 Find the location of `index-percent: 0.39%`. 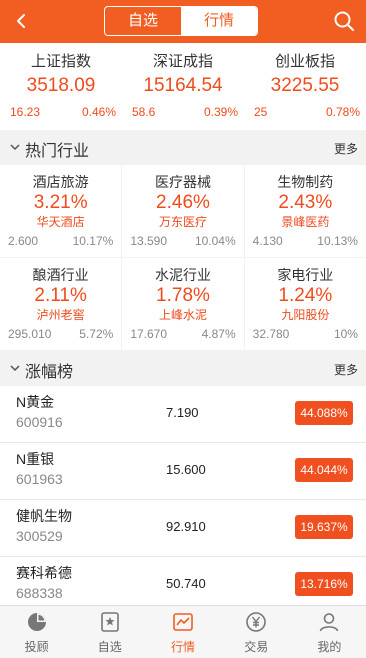

index-percent: 0.39% is located at coordinates (220, 112).